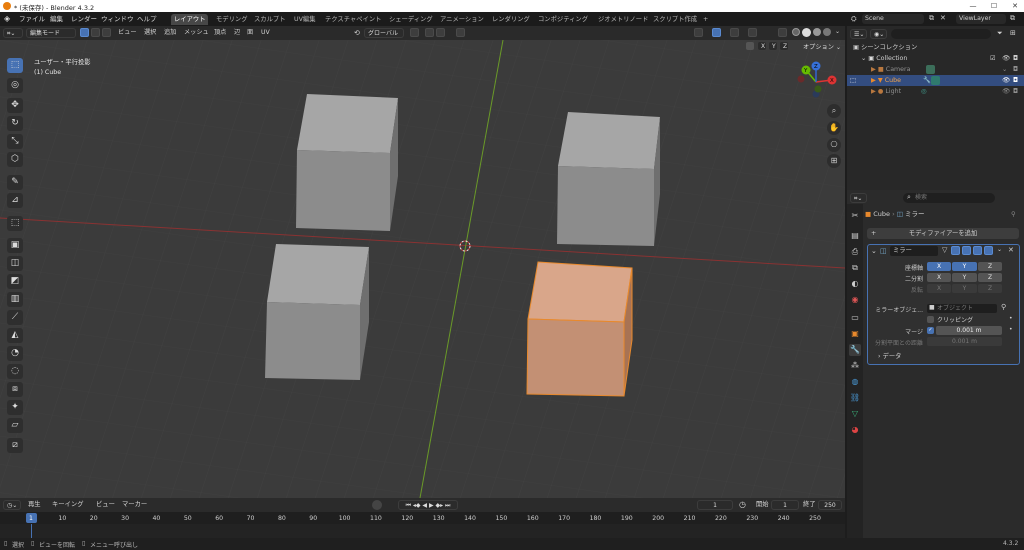  Describe the element at coordinates (806, 32) in the screenshot. I see `solid-shading-icon` at that location.